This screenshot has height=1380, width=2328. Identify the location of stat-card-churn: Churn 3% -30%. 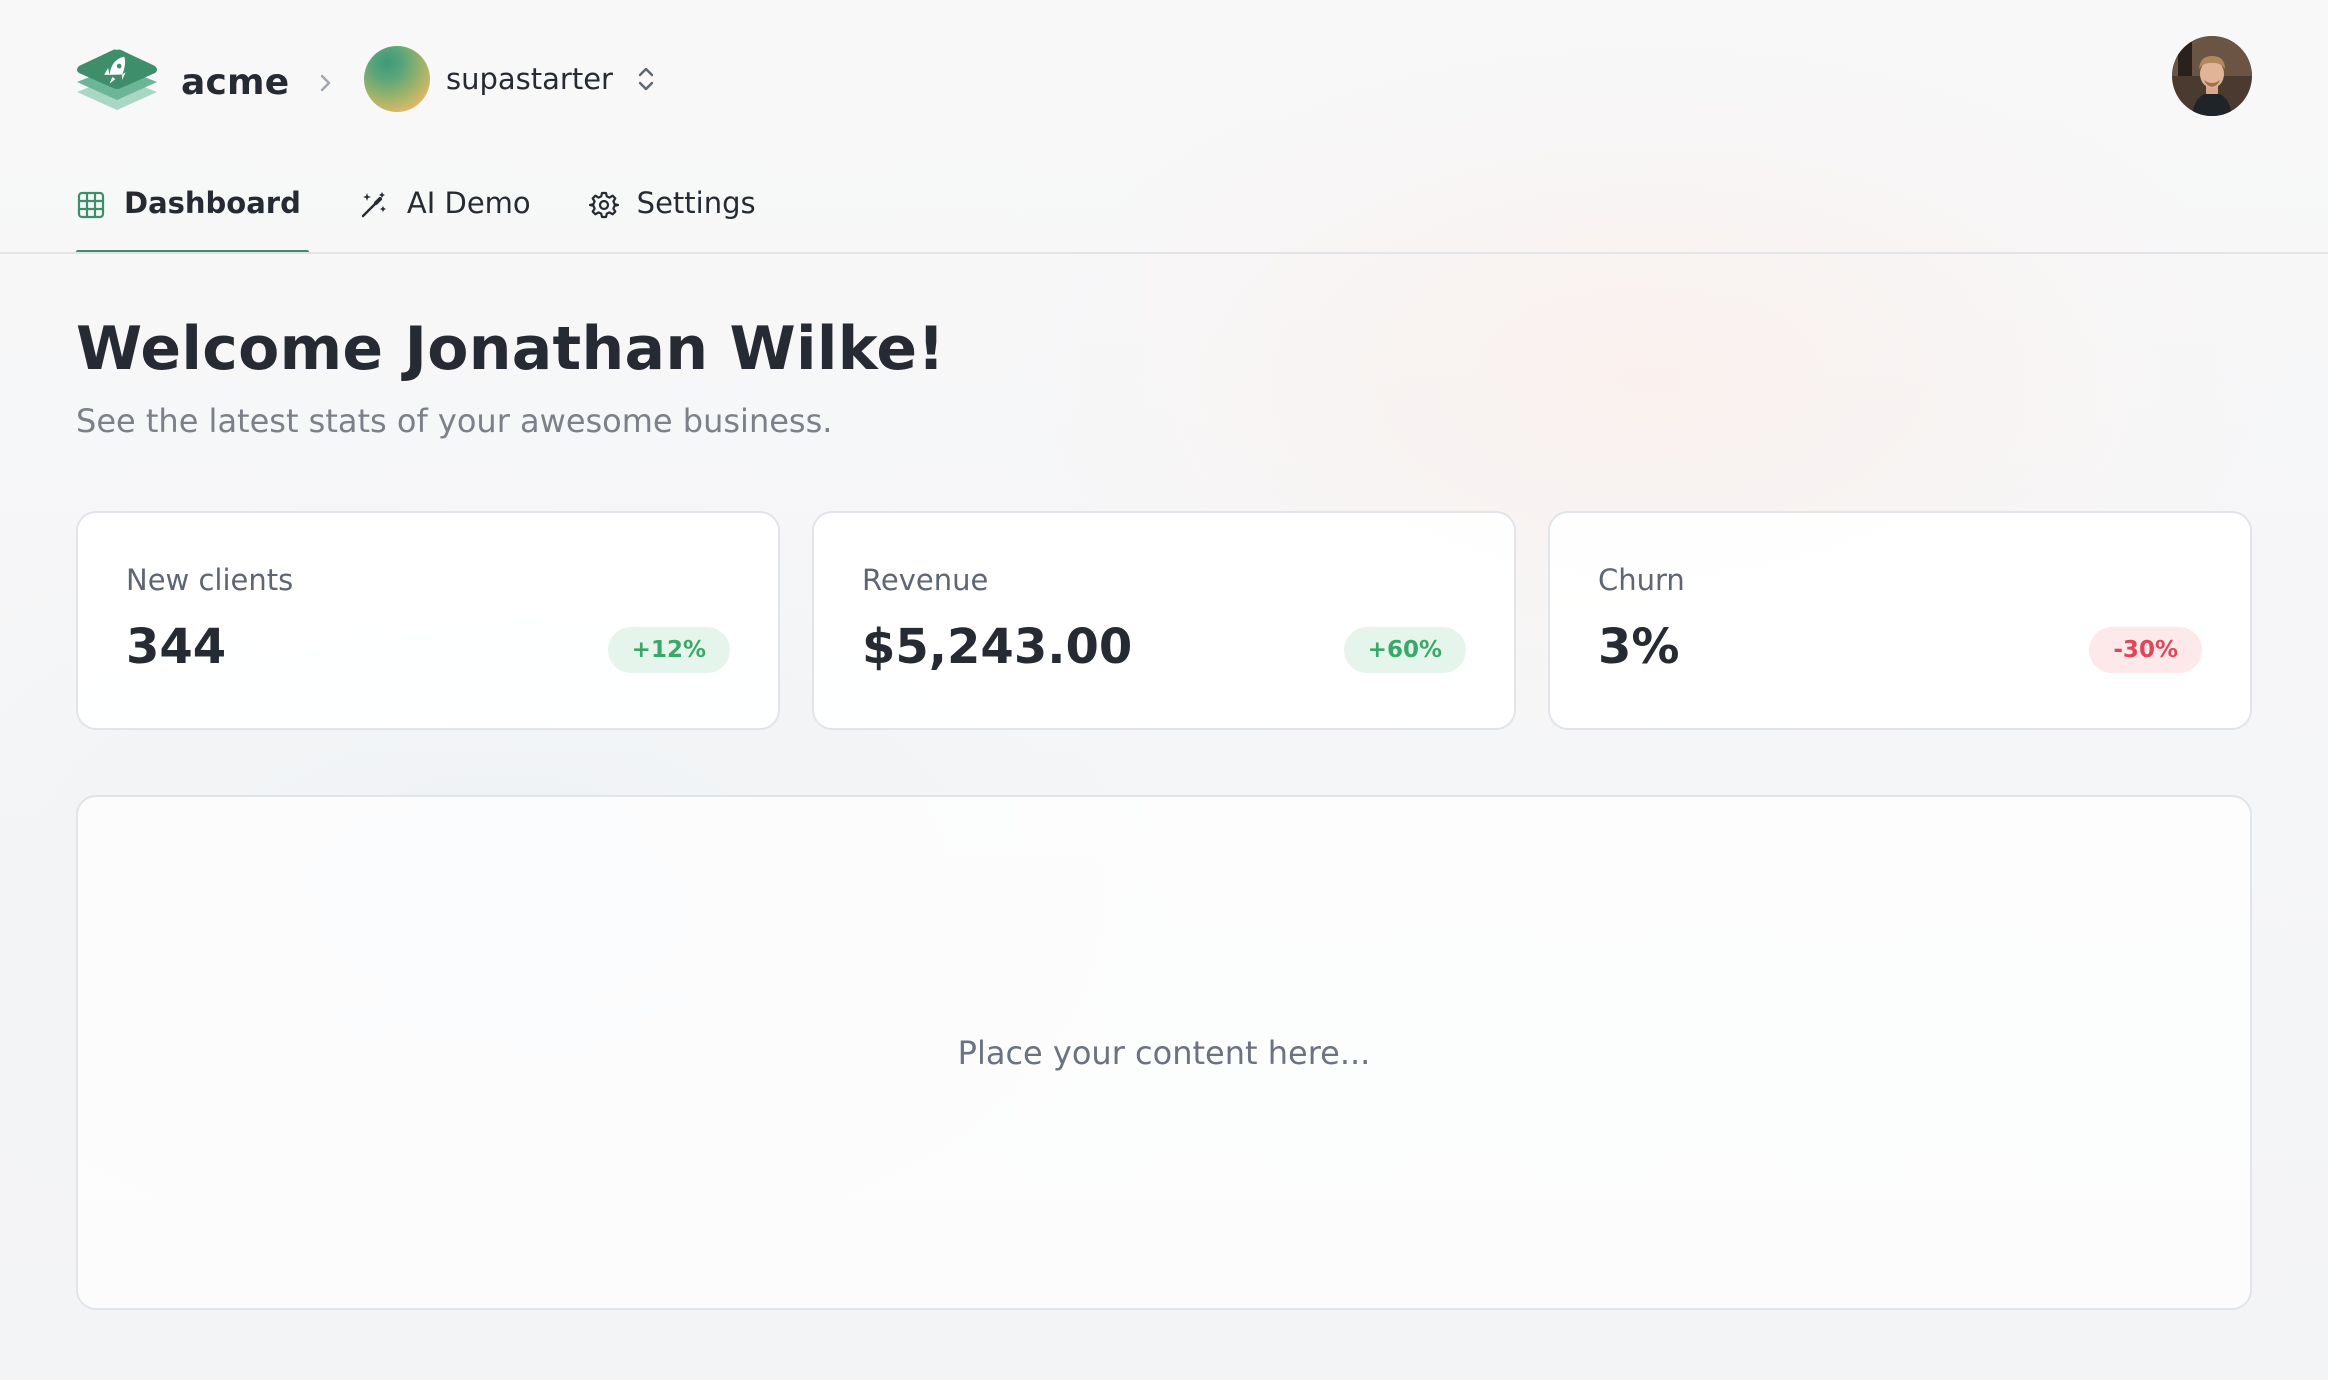
(1900, 620).